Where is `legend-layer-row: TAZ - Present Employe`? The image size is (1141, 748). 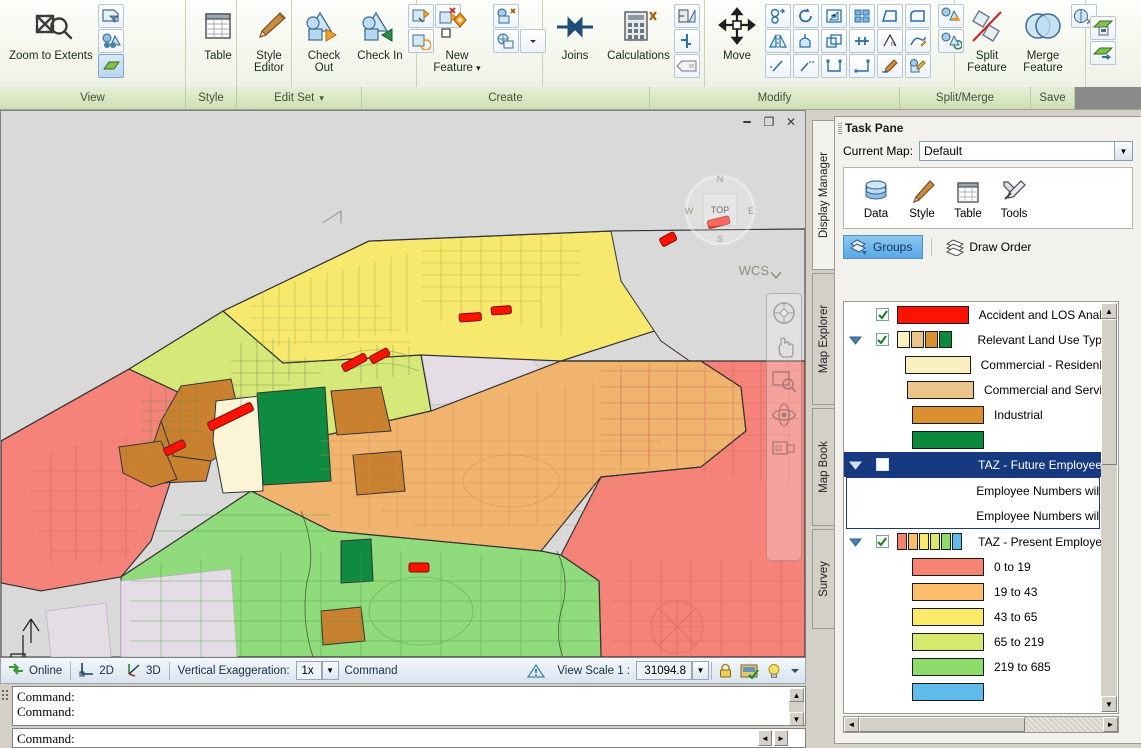
legend-layer-row: TAZ - Present Employe is located at coordinates (973, 541).